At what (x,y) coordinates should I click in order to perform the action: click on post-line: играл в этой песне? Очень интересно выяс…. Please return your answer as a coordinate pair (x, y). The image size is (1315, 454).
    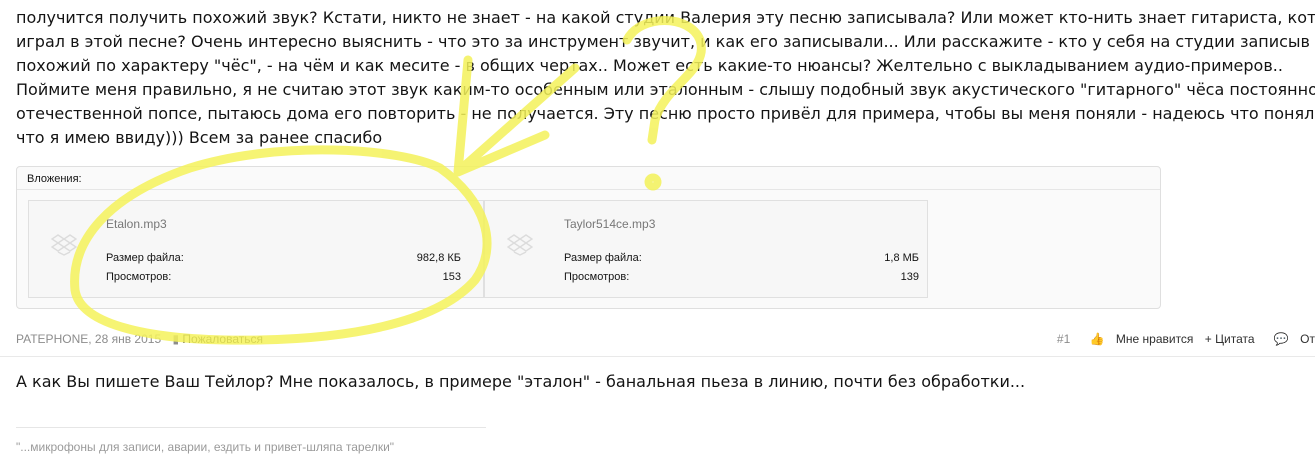
    Looking at the image, I should click on (663, 41).